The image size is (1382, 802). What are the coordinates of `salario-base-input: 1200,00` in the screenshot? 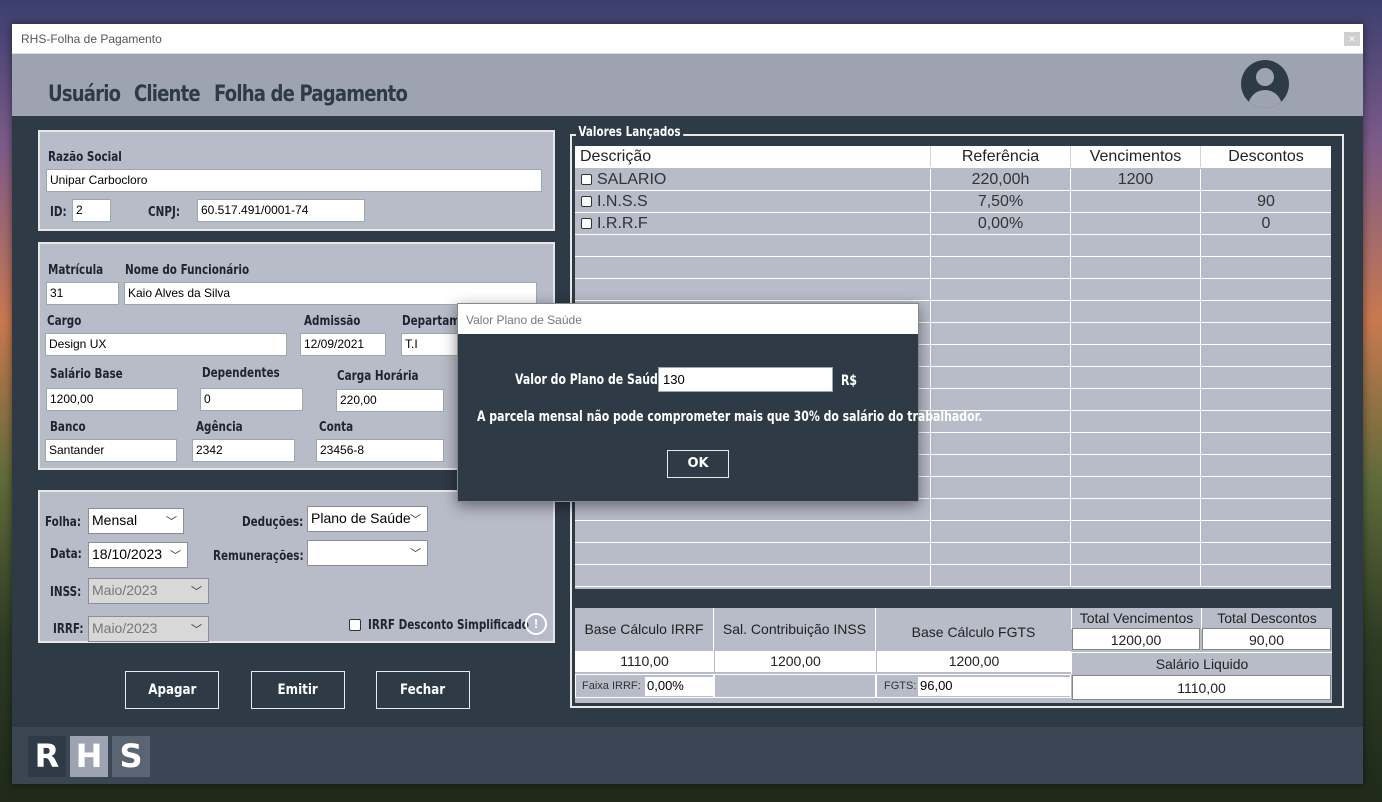 It's located at (112, 399).